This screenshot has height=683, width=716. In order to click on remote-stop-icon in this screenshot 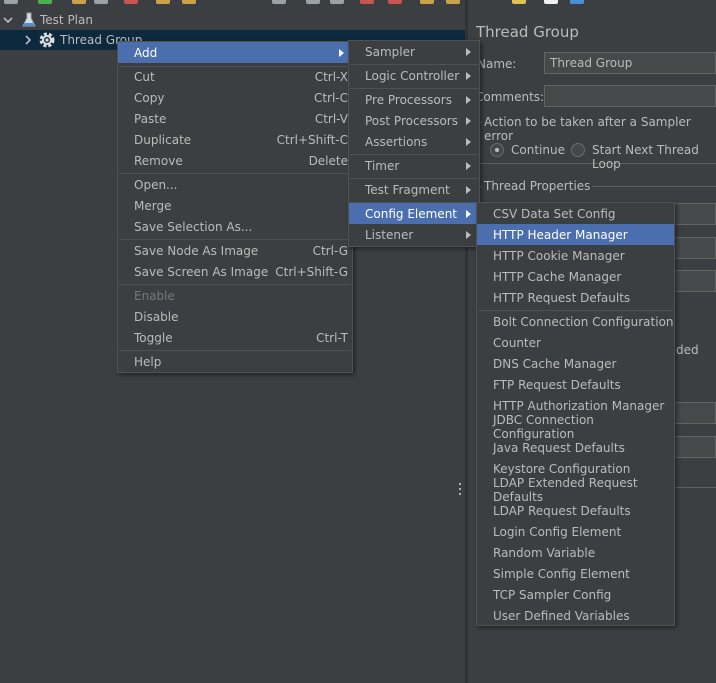, I will do `click(453, 2)`.